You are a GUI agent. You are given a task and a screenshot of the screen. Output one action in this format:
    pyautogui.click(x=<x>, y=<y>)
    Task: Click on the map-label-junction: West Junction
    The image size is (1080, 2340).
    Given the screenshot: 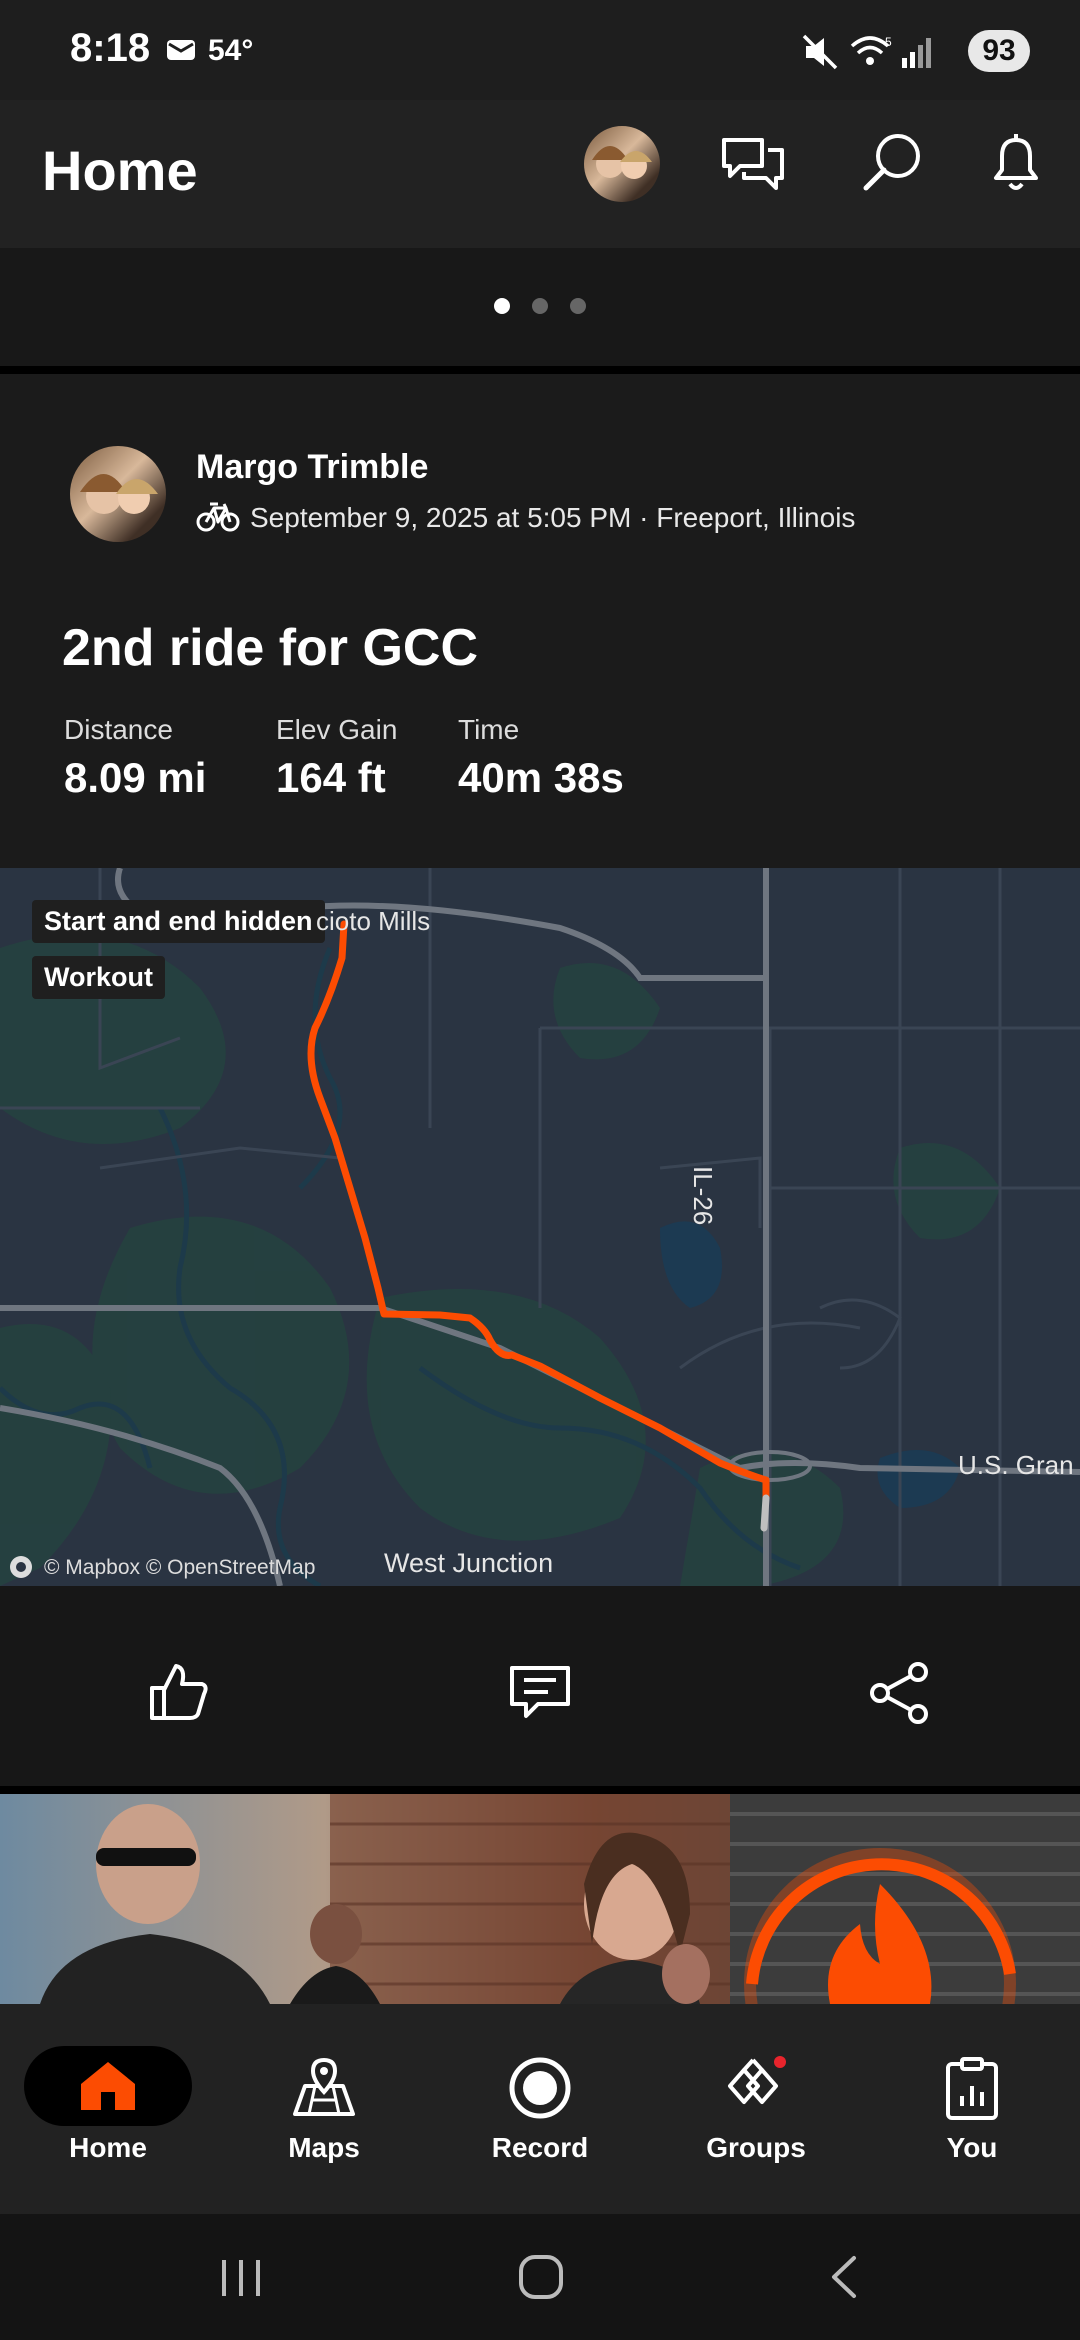 What is the action you would take?
    pyautogui.click(x=469, y=1563)
    